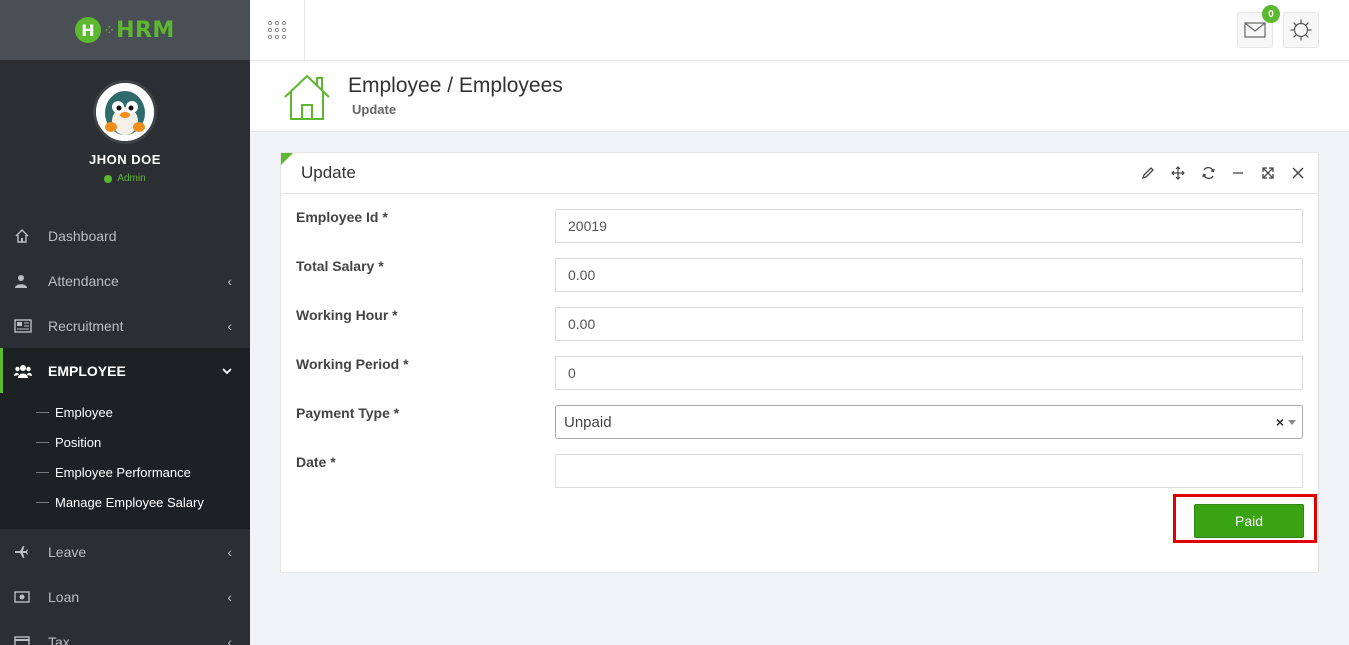  What do you see at coordinates (25, 371) in the screenshot?
I see `users-icon` at bounding box center [25, 371].